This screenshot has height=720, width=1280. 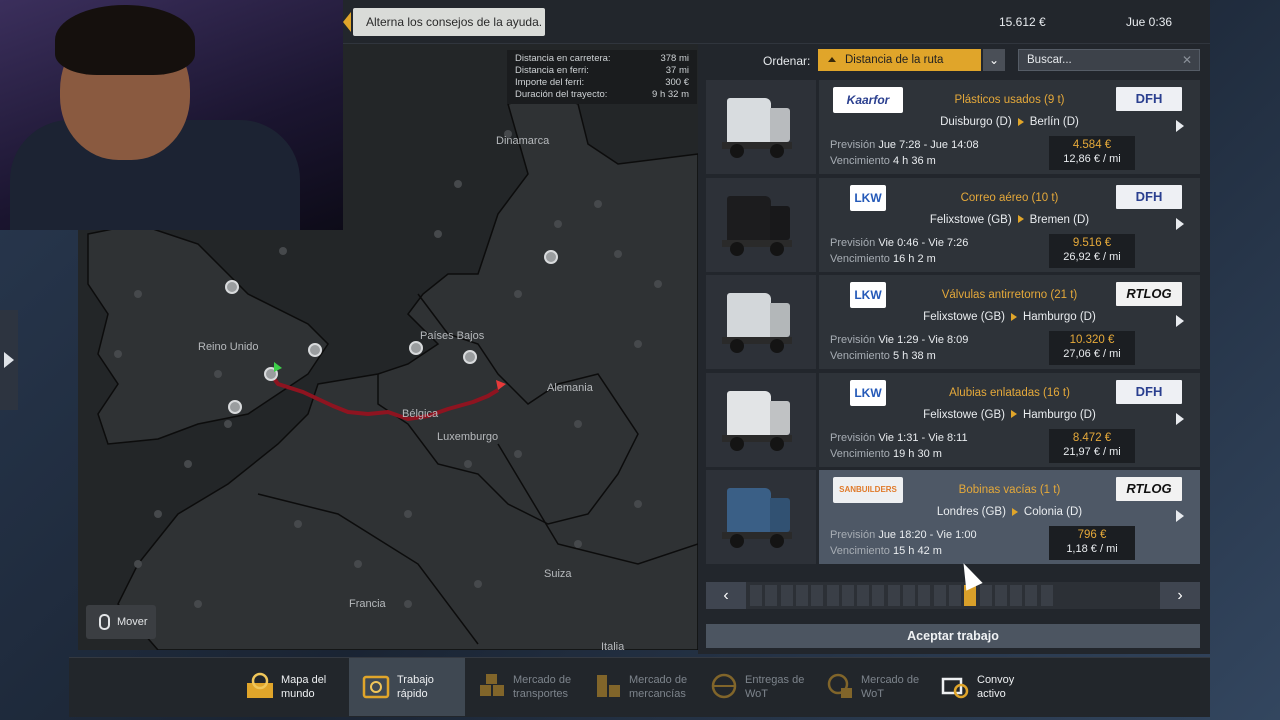 I want to click on arrow-right-icon, so click(x=1014, y=511).